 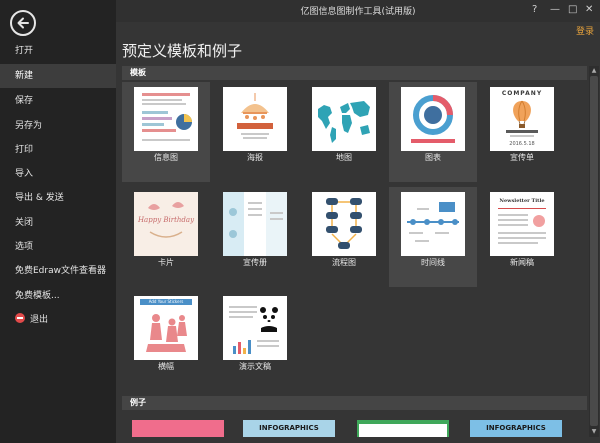 I want to click on template-poster: 海报, so click(x=255, y=132).